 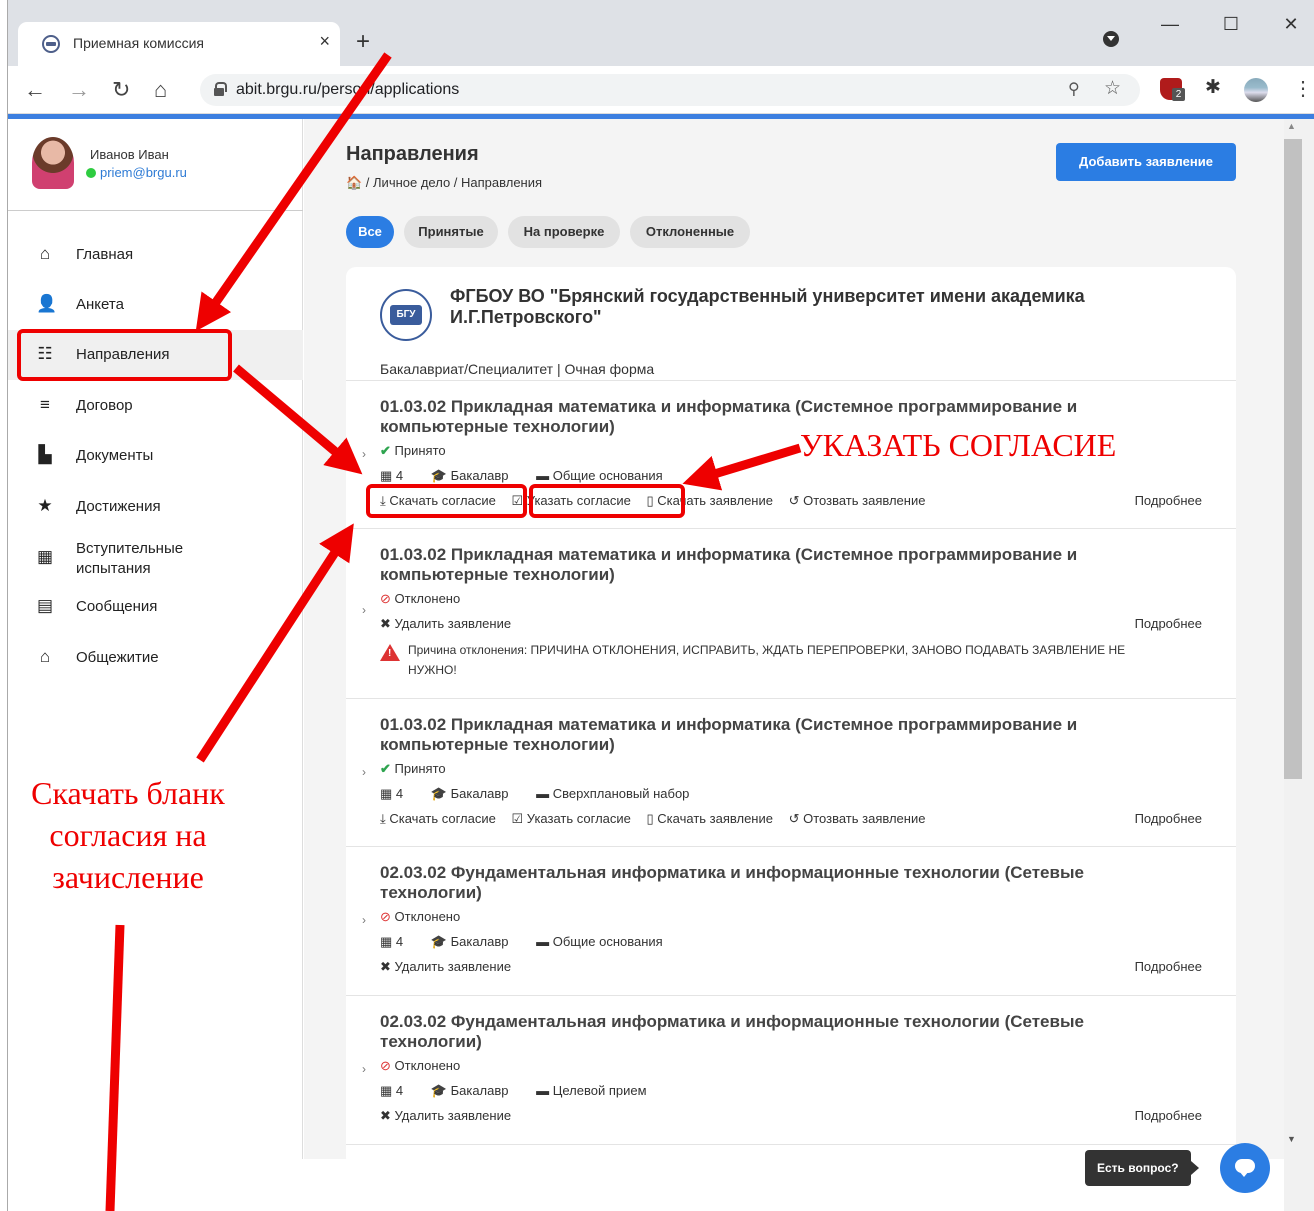 What do you see at coordinates (958, 445) in the screenshot?
I see `annotation-specify-consent: УКАЗАТЬ СОГЛАСИЕ` at bounding box center [958, 445].